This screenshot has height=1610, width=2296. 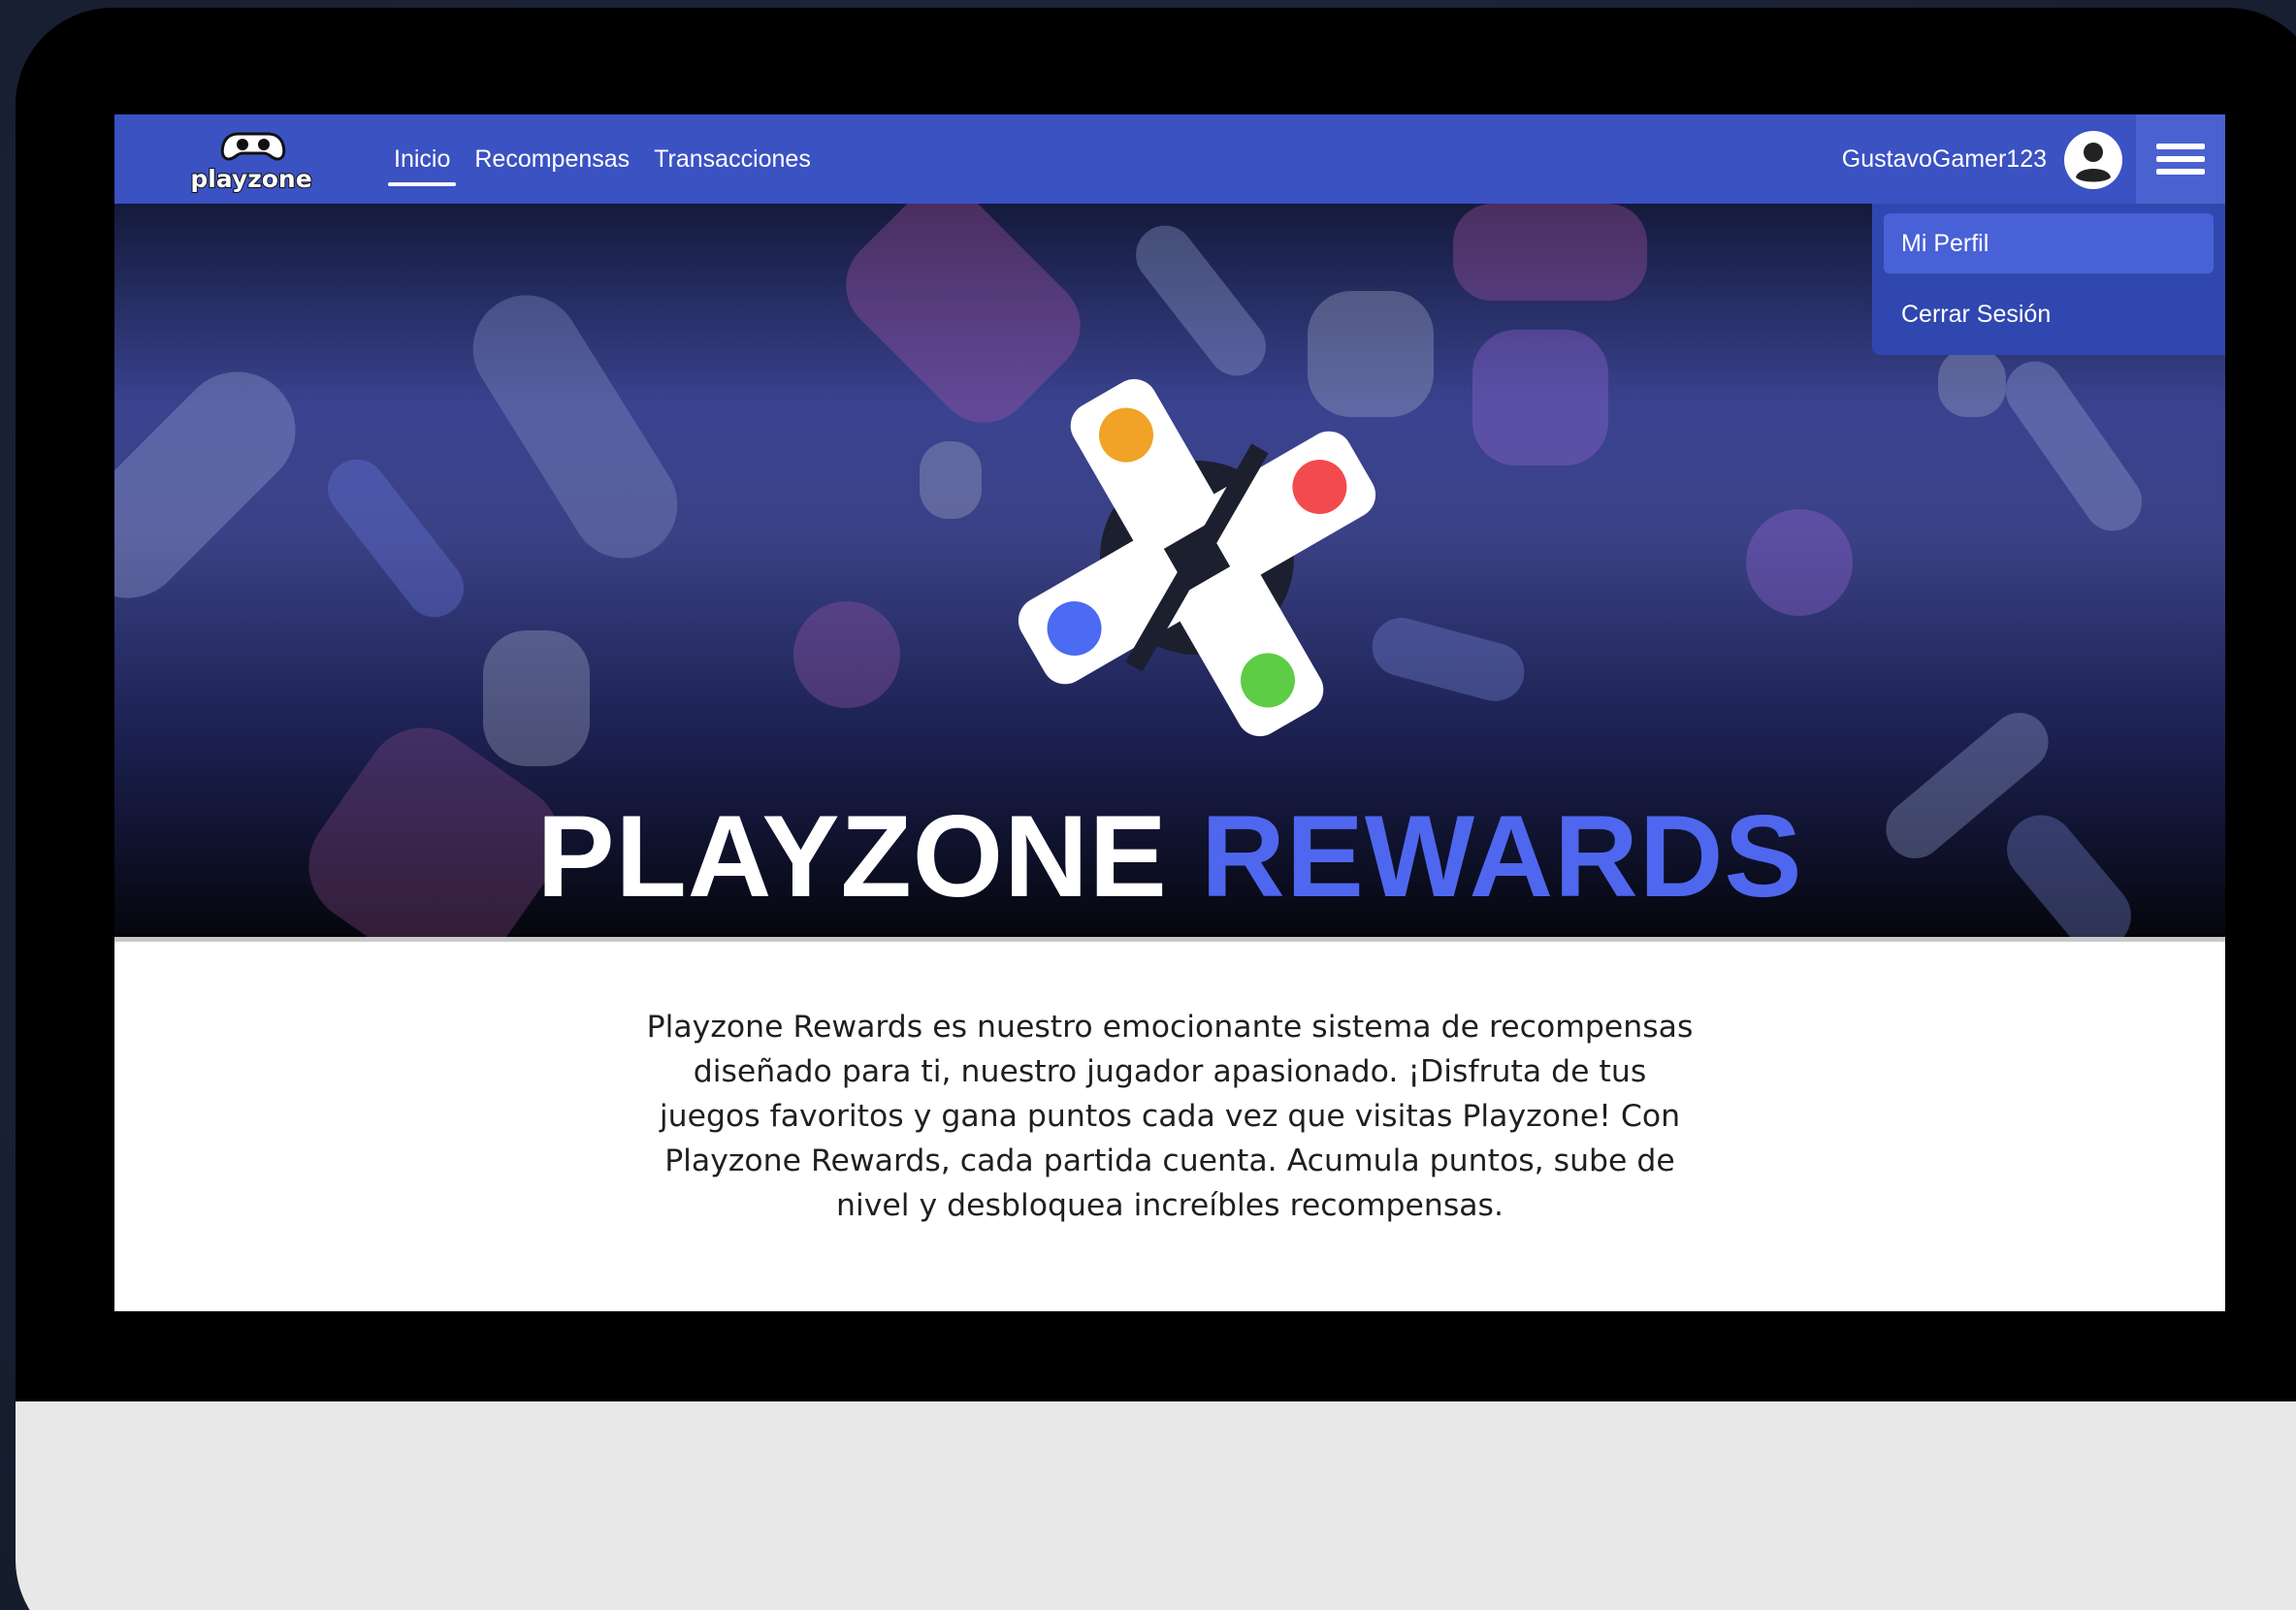 I want to click on menu-item-cerrar-sesion: Cerrar Sesión, so click(x=2049, y=314).